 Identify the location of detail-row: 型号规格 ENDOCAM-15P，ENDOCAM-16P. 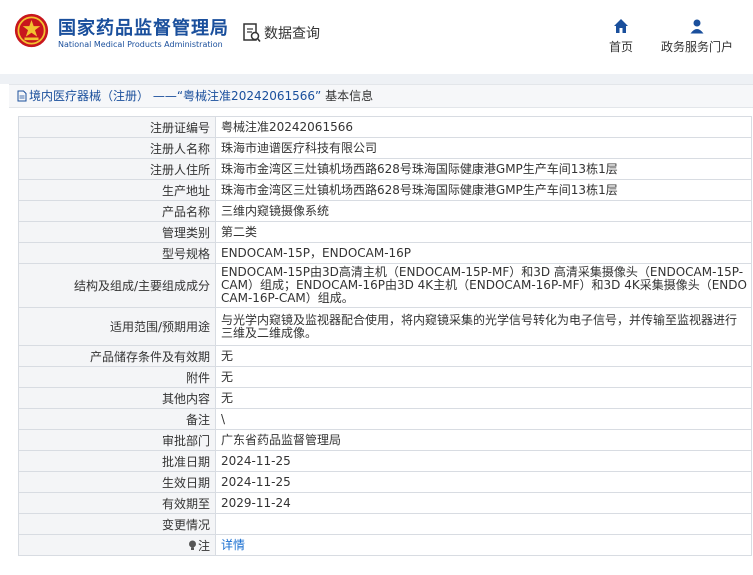
(385, 253).